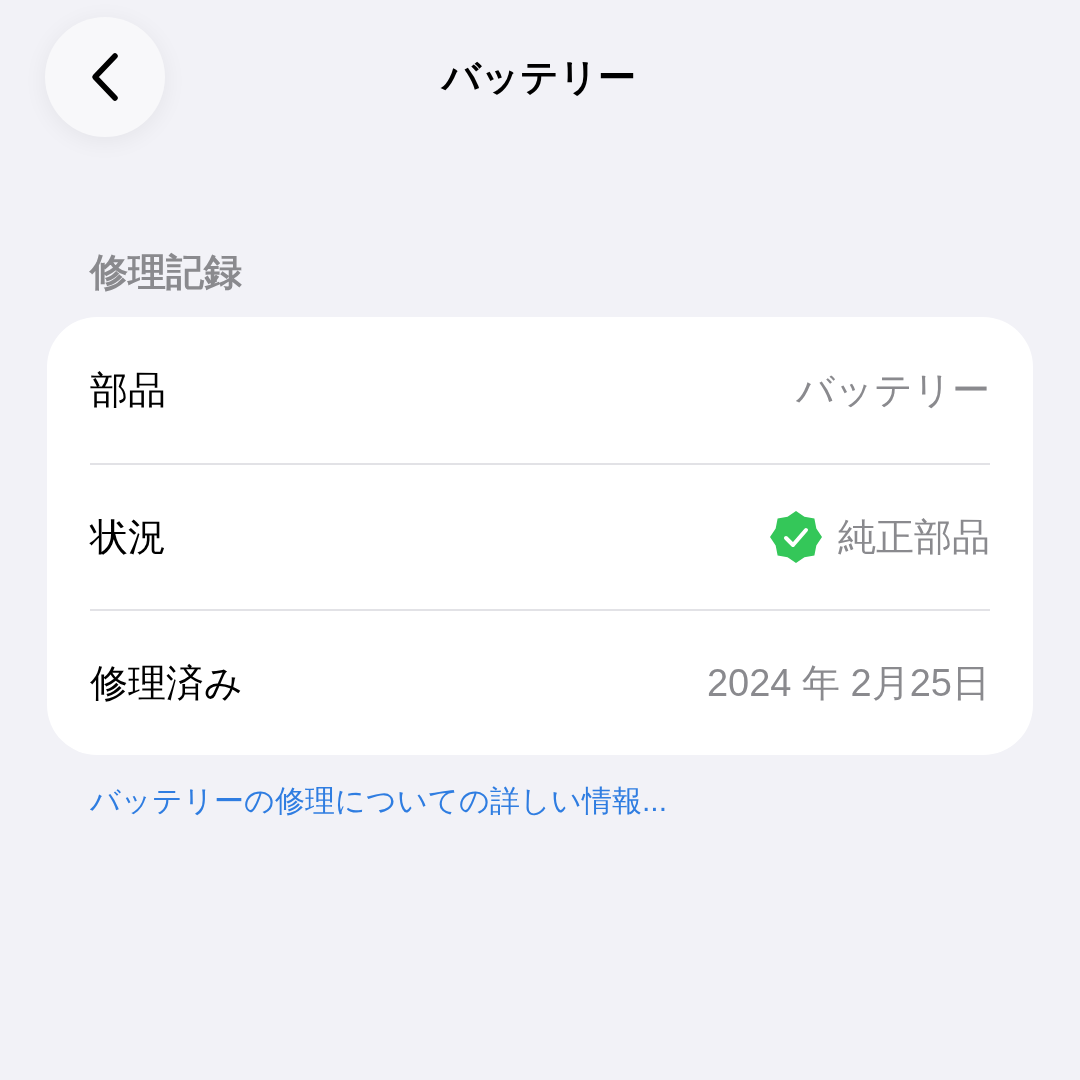 This screenshot has height=1080, width=1080. I want to click on row-label: 状況, so click(128, 537).